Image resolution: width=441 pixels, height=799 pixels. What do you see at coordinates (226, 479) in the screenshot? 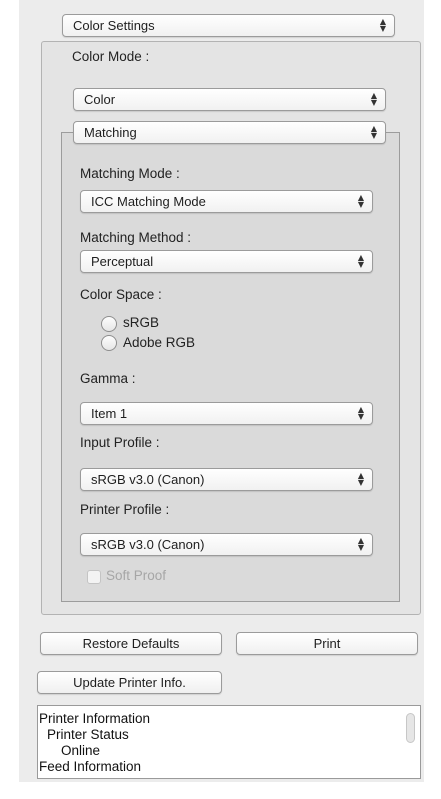
I see `input-profile-popup: sRGB v3.0 (Canon) ▲ ▼` at bounding box center [226, 479].